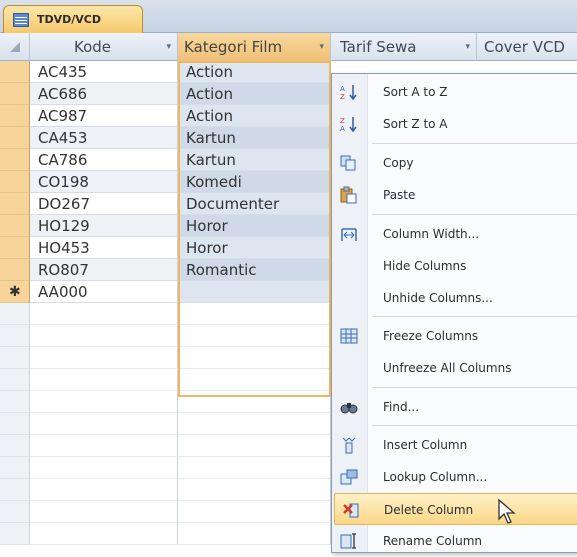  Describe the element at coordinates (104, 248) in the screenshot. I see `cell-kode: HO453` at that location.